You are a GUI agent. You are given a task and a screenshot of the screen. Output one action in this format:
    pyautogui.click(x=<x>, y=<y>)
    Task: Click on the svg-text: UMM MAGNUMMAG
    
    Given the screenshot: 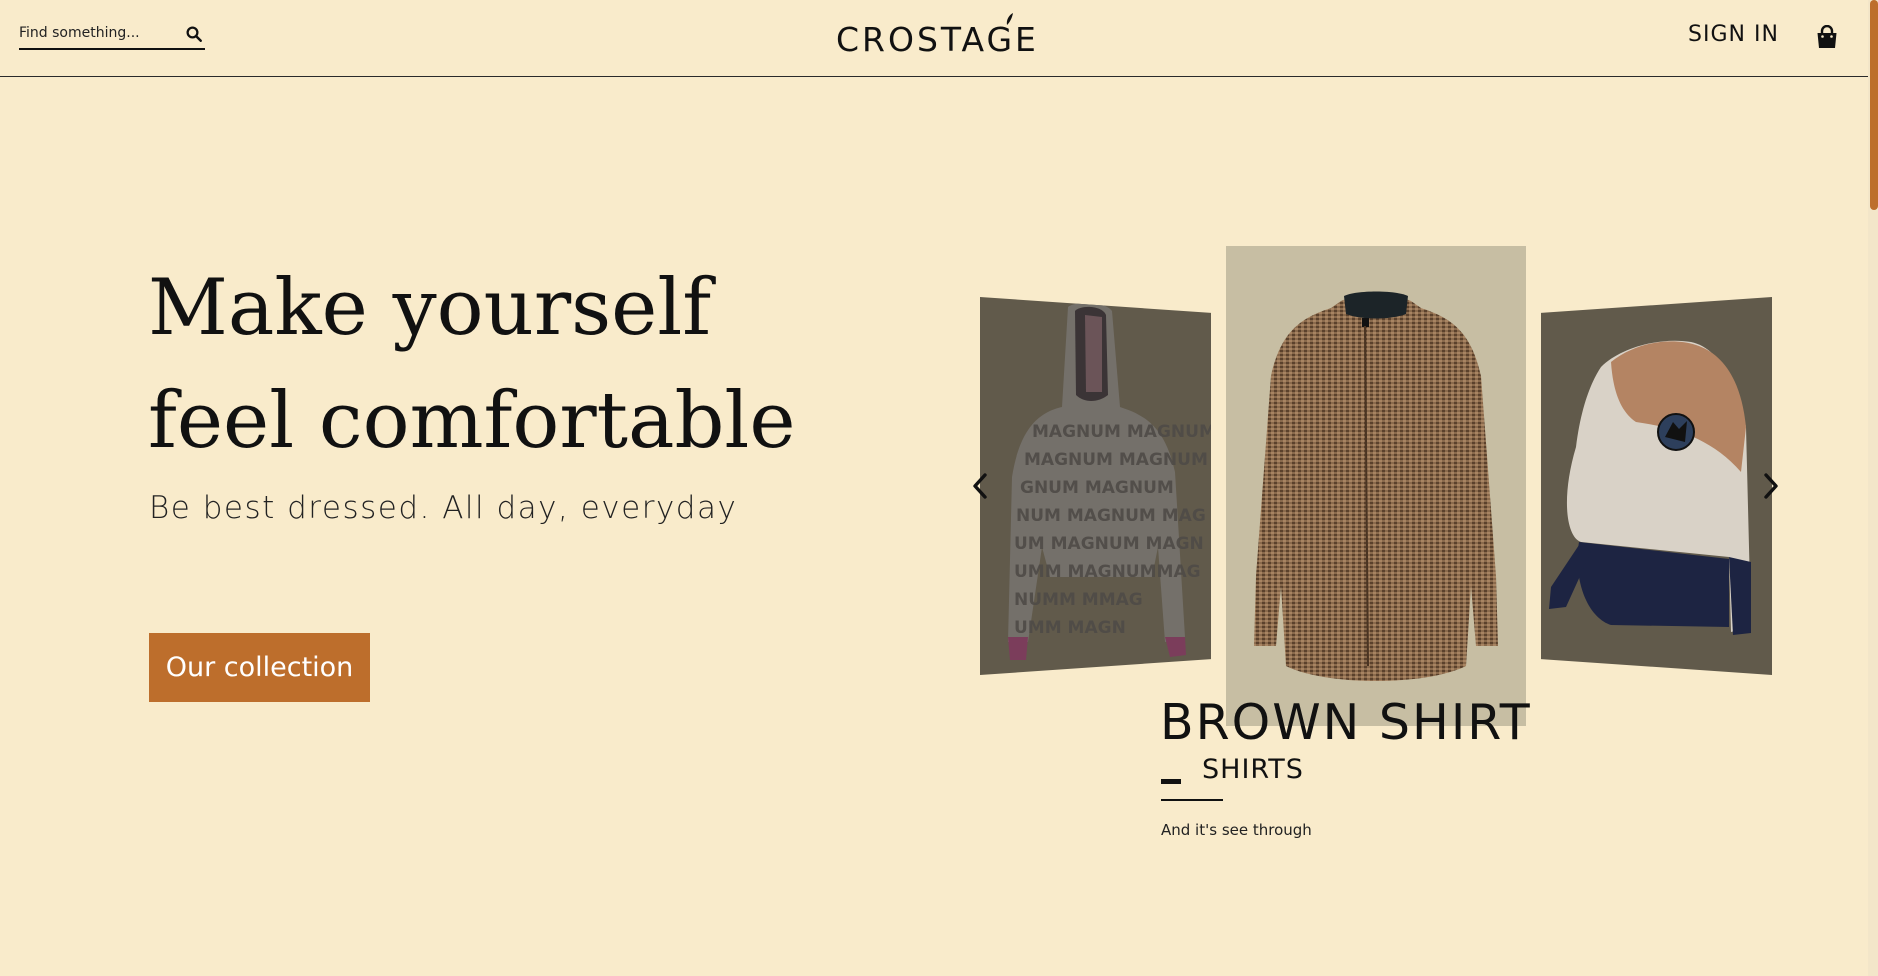 What is the action you would take?
    pyautogui.click(x=1107, y=572)
    